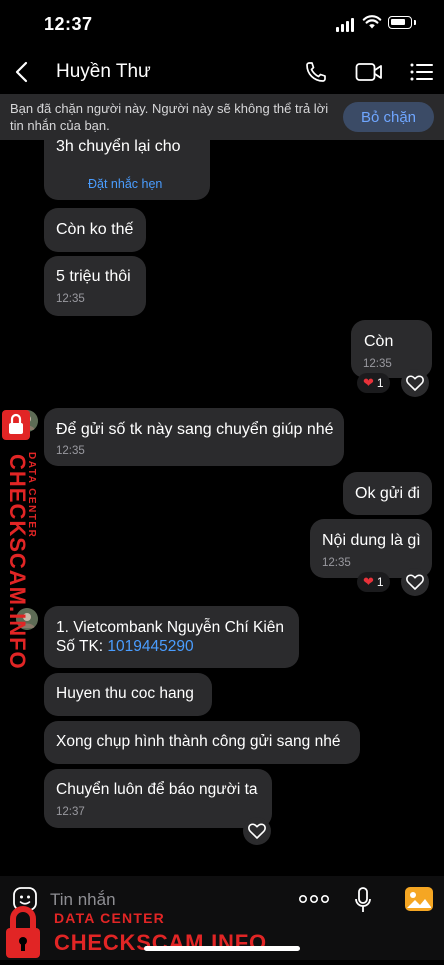  What do you see at coordinates (95, 286) in the screenshot?
I see `message-bubble: 5 triệu thôi 12:35` at bounding box center [95, 286].